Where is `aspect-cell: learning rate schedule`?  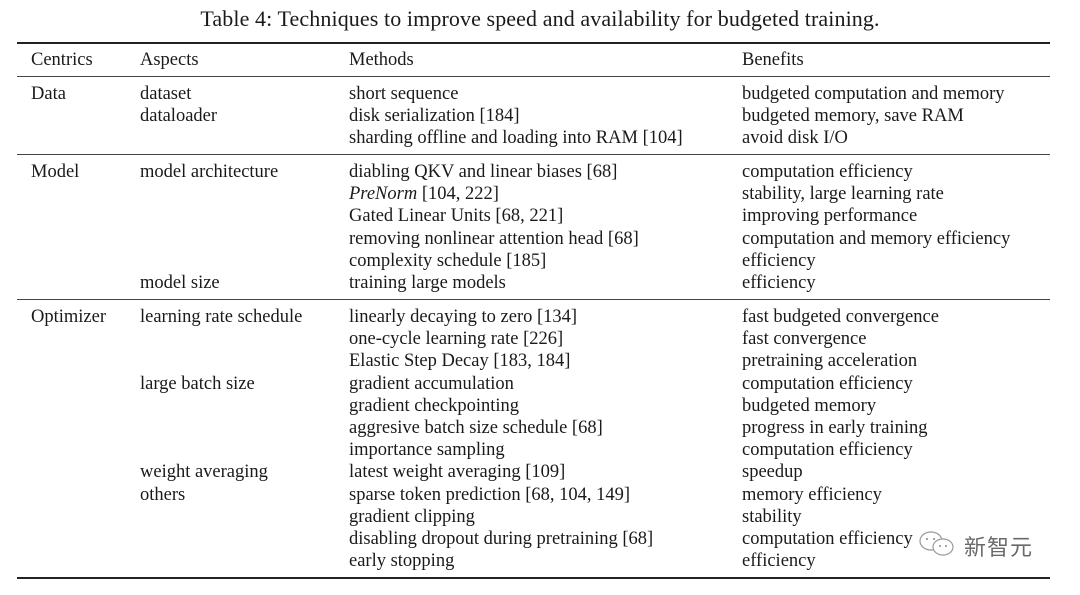 aspect-cell: learning rate schedule is located at coordinates (221, 317).